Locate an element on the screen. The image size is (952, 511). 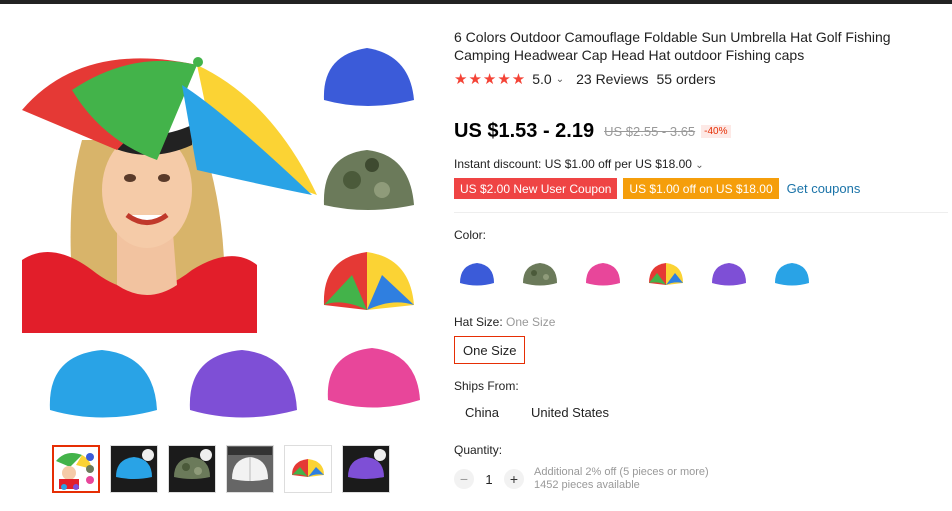
variant-blue-image is located at coordinates (368, 77).